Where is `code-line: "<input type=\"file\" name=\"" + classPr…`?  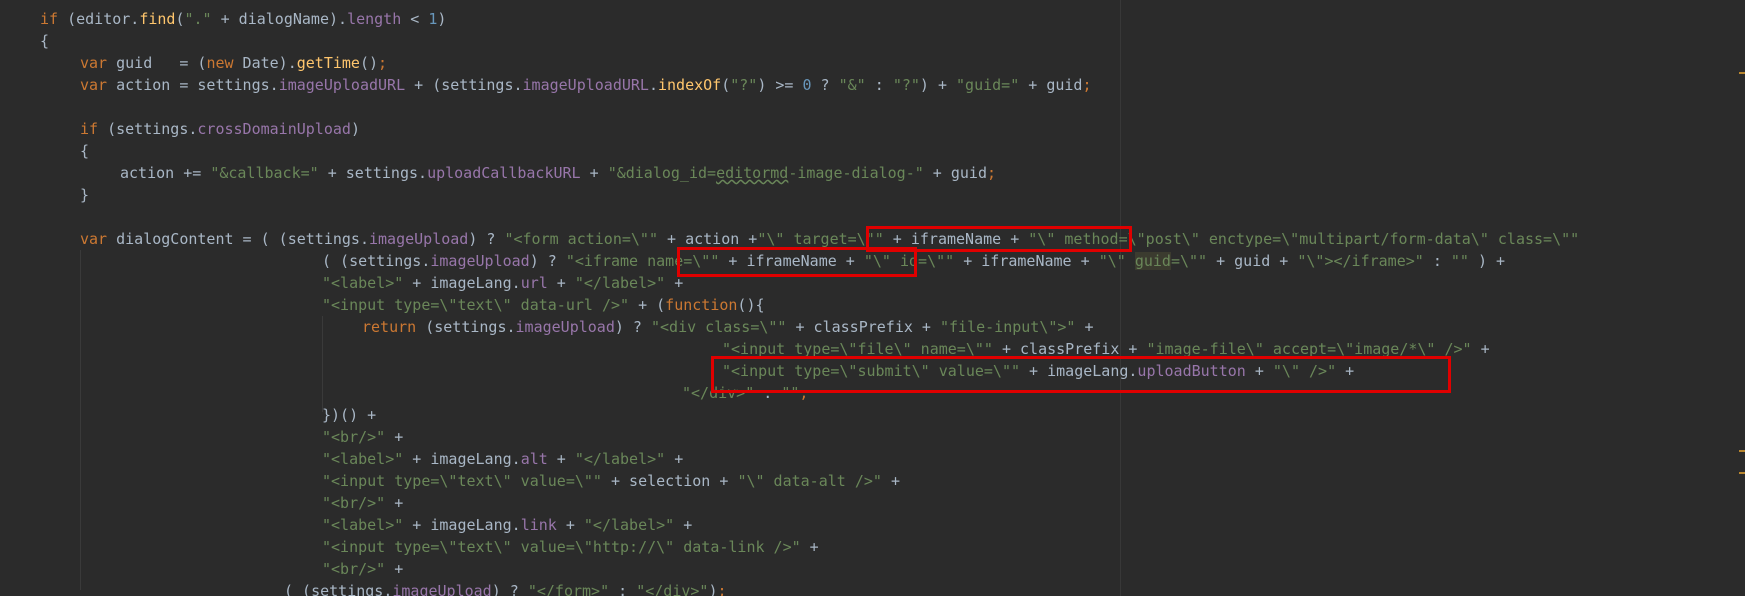
code-line: "<input type=\"file\" name=\"" + classPr… is located at coordinates (1106, 349).